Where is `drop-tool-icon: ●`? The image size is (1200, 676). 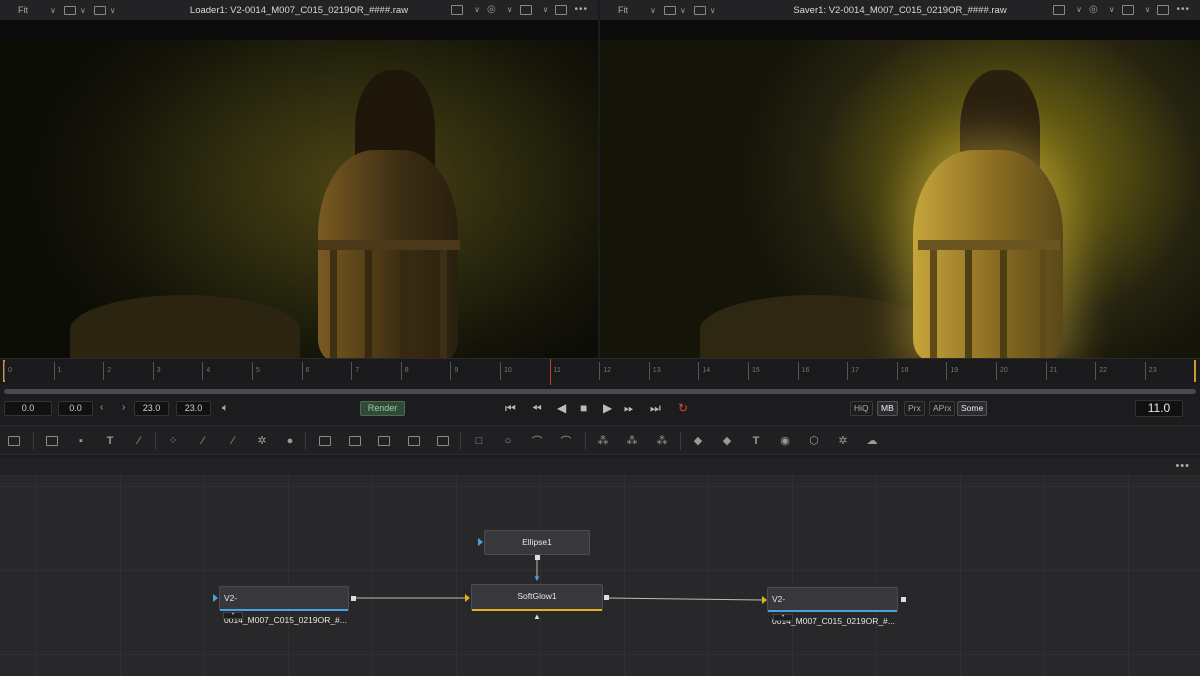
drop-tool-icon: ● is located at coordinates (290, 440).